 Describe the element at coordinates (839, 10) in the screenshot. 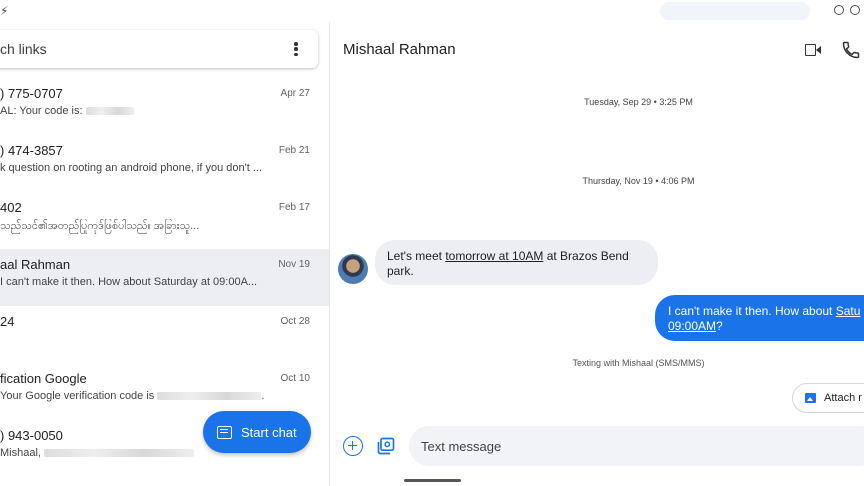

I see `eye-icon` at that location.